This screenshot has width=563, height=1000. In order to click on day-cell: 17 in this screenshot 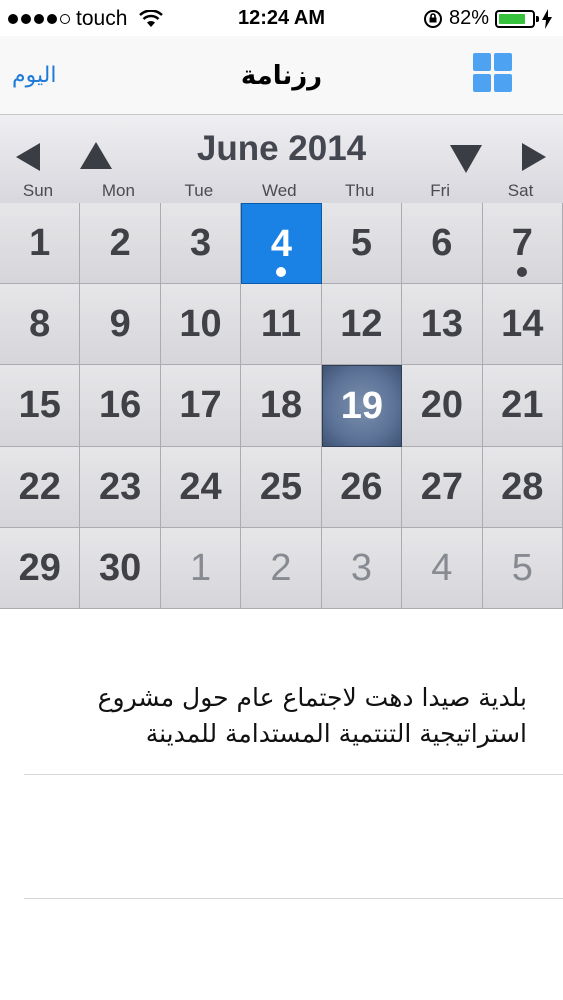, I will do `click(201, 406)`.